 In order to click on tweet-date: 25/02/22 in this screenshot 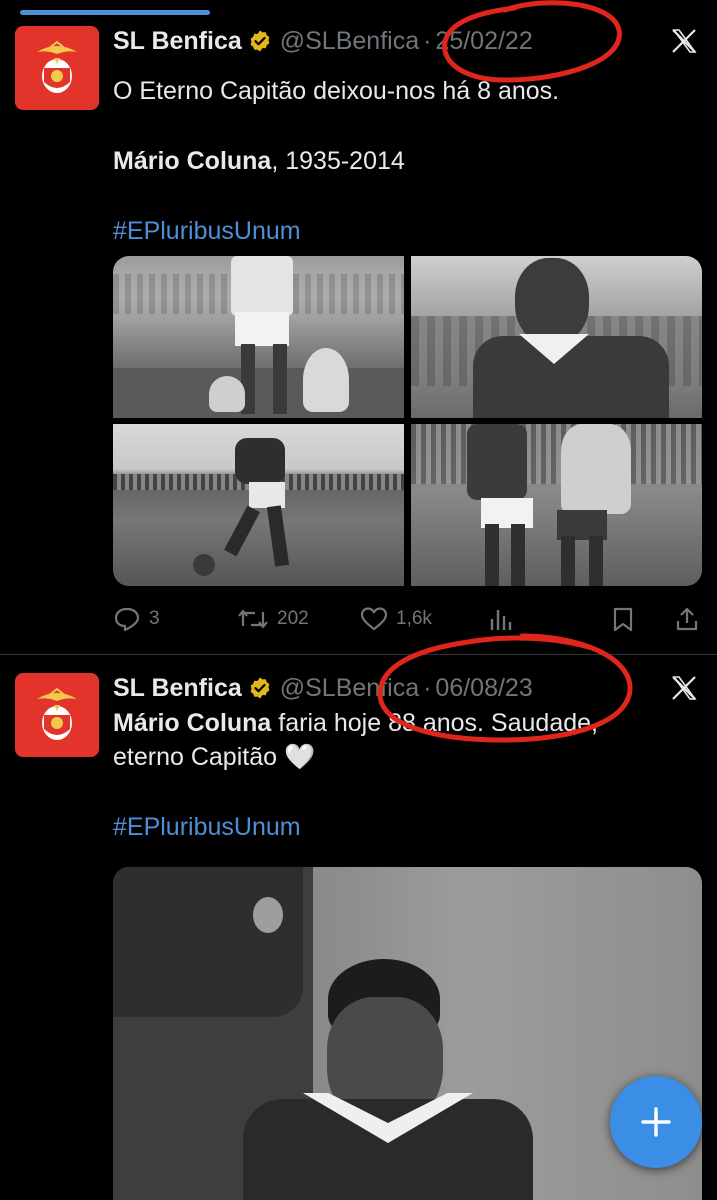, I will do `click(483, 41)`.